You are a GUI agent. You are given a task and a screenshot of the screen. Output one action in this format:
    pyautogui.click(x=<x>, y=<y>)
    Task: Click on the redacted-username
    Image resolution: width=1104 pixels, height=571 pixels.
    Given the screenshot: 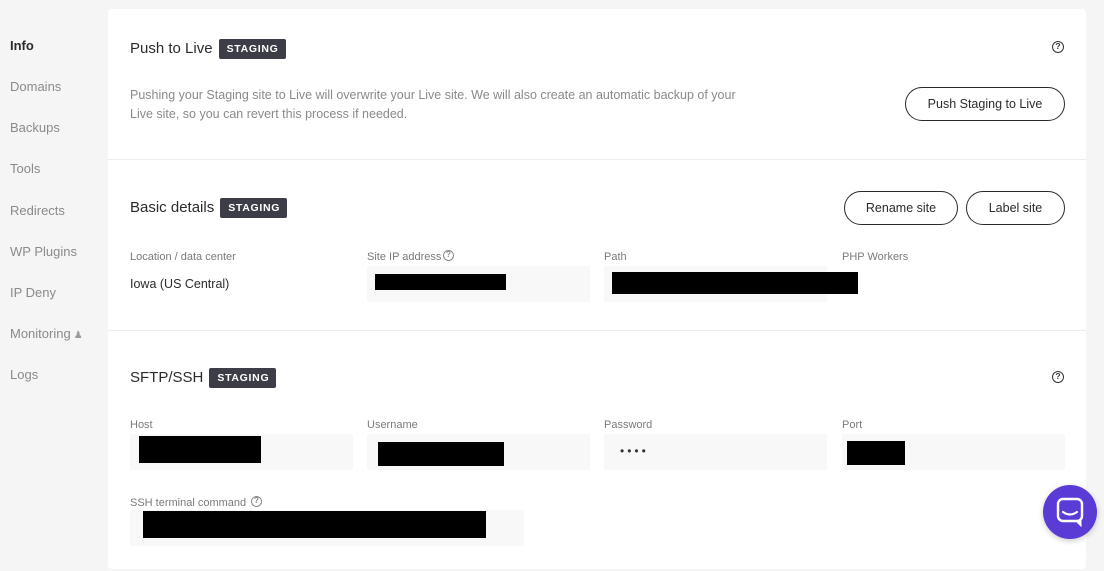 What is the action you would take?
    pyautogui.click(x=441, y=454)
    